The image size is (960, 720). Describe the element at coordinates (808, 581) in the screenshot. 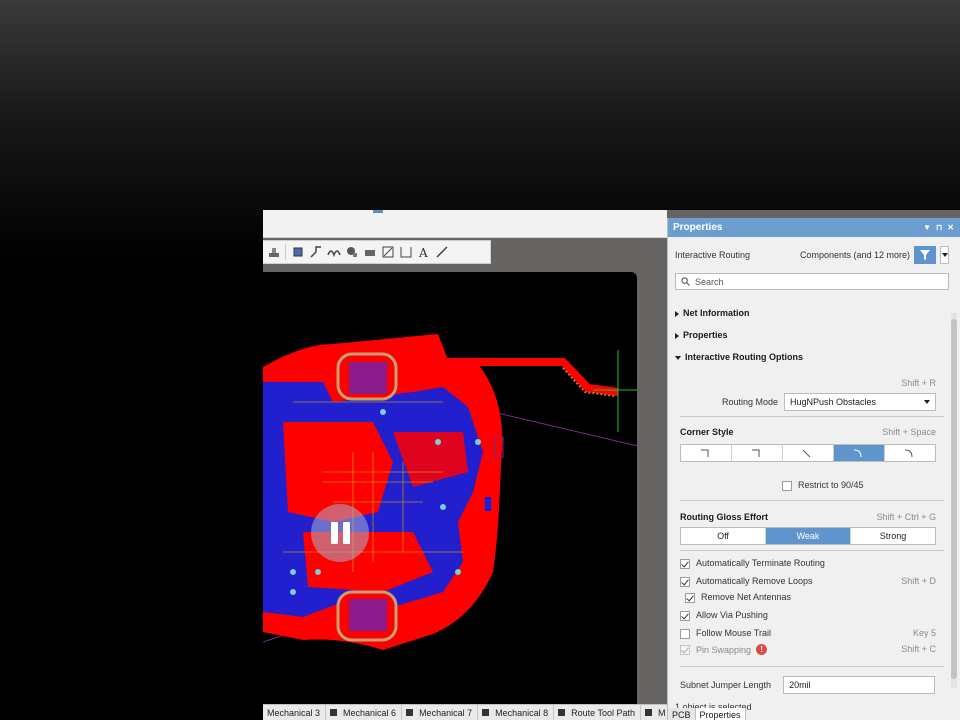

I see `check-remove-loops: Automatically Remove Loops Shift + D` at that location.